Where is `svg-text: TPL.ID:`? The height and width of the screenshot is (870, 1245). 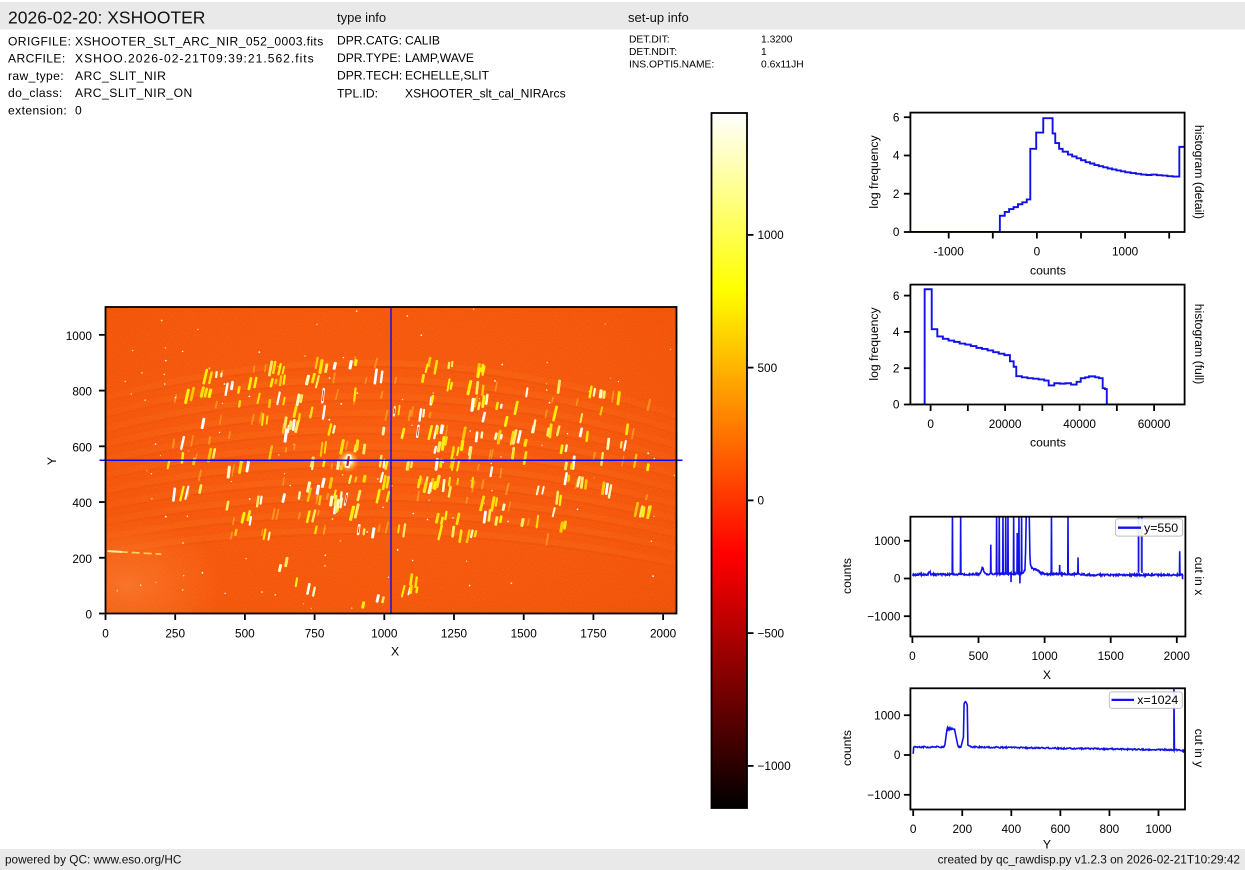 svg-text: TPL.ID: is located at coordinates (357, 93).